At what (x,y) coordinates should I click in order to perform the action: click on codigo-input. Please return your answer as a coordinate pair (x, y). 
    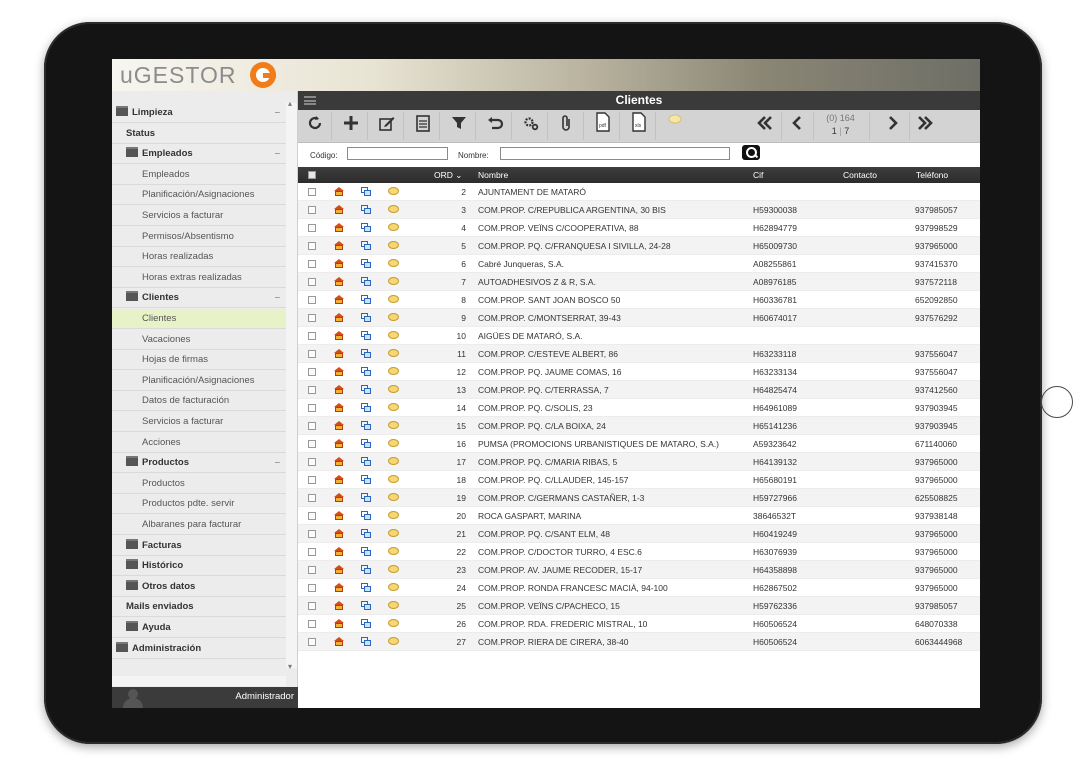
    Looking at the image, I should click on (397, 153).